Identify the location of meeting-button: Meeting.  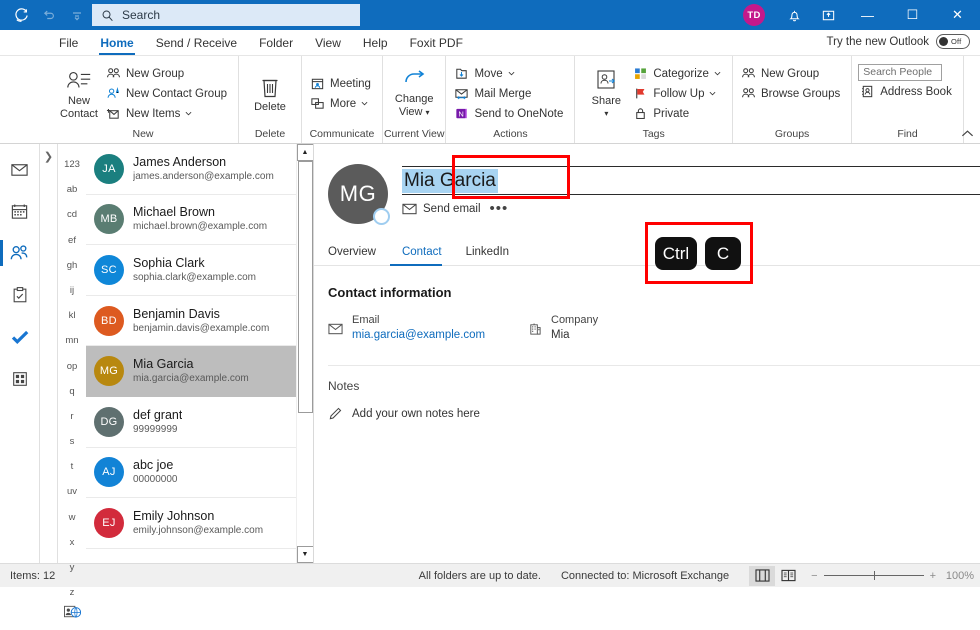
(342, 83).